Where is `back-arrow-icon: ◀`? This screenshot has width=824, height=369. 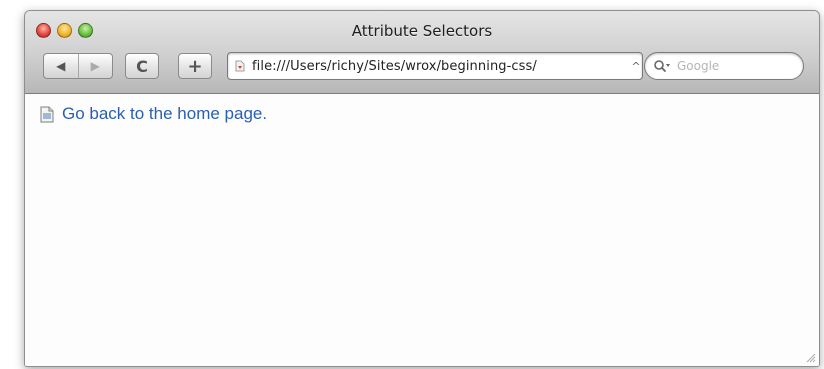 back-arrow-icon: ◀ is located at coordinates (61, 66).